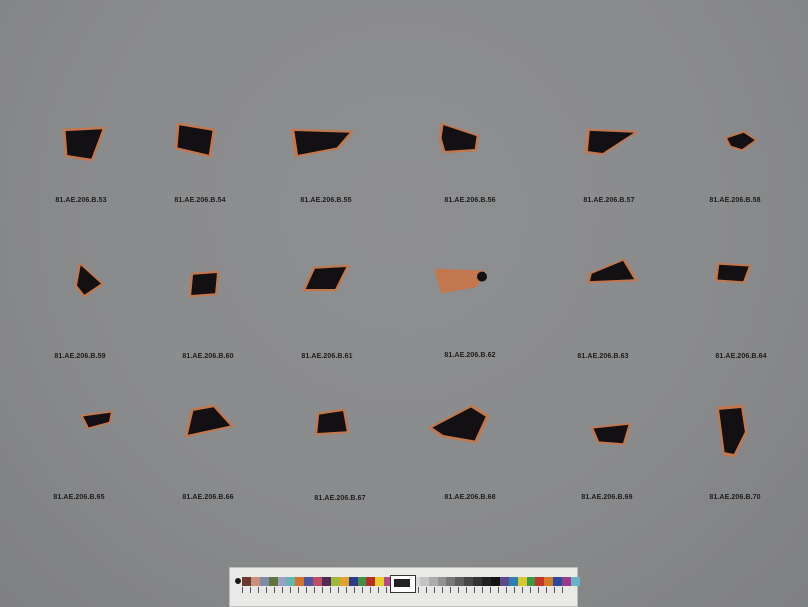  I want to click on card-registration-dot-left, so click(238, 581).